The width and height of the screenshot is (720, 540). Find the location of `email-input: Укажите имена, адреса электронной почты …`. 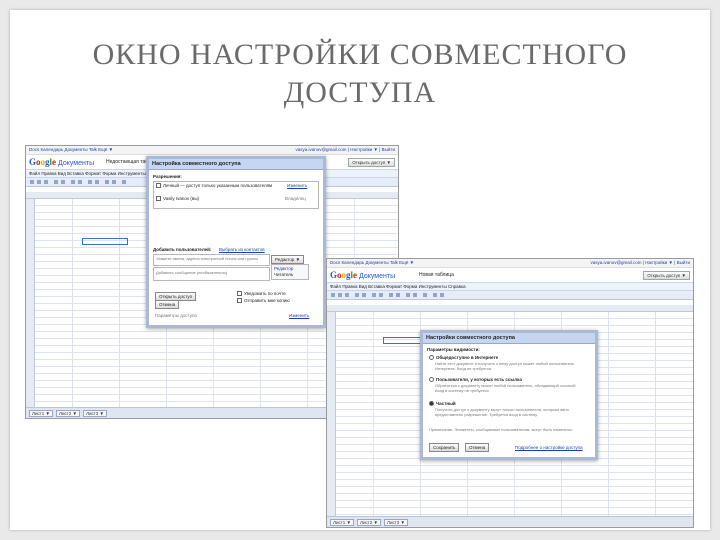

email-input: Укажите имена, адреса электронной почты … is located at coordinates (211, 260).